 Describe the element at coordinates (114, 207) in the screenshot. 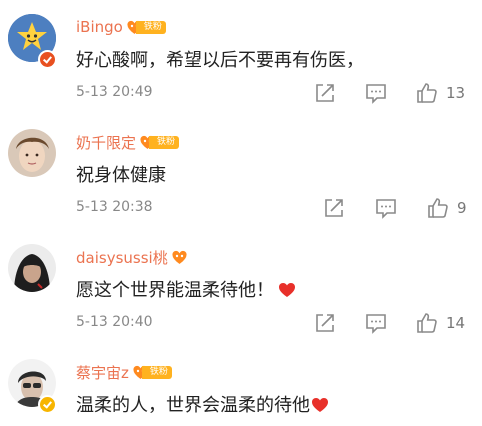

I see `comment-time: 5-13 20:38` at that location.